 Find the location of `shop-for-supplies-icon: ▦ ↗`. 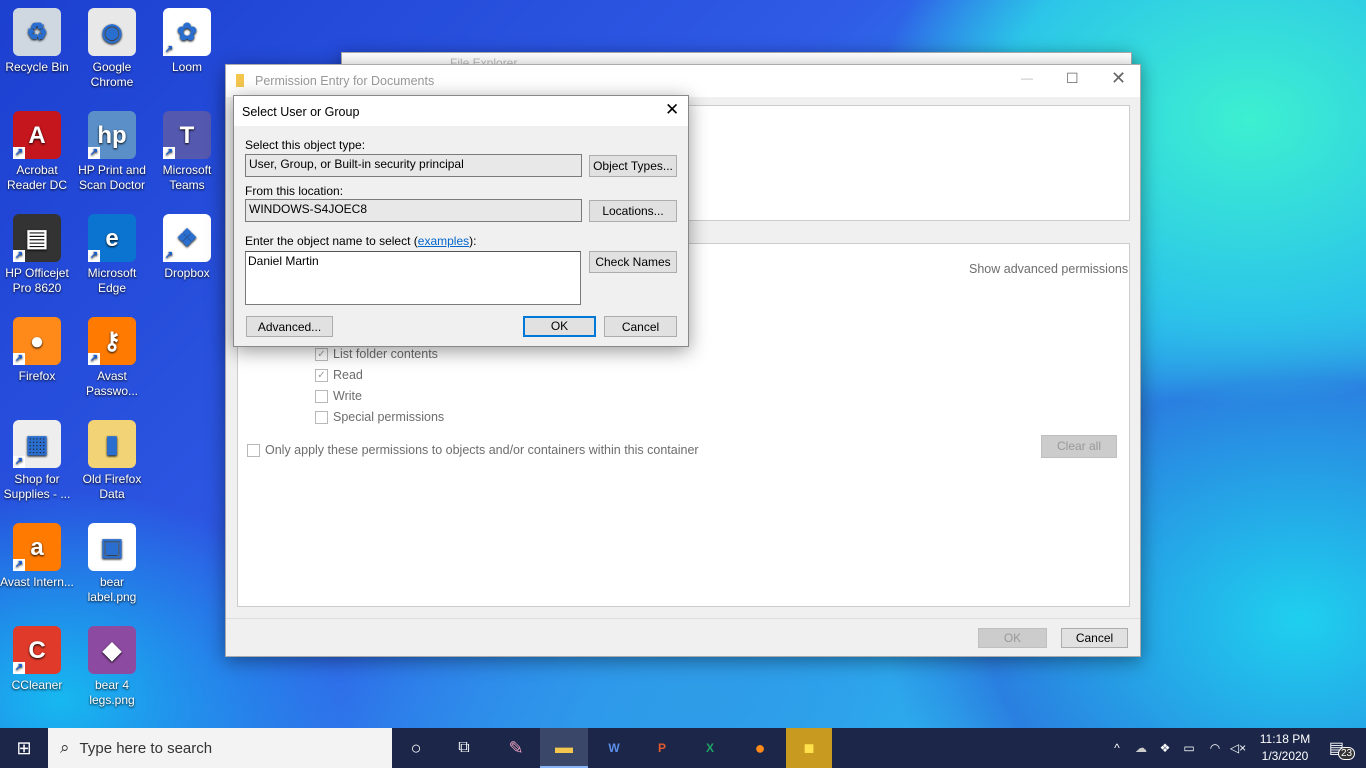

shop-for-supplies-icon: ▦ ↗ is located at coordinates (37, 444).